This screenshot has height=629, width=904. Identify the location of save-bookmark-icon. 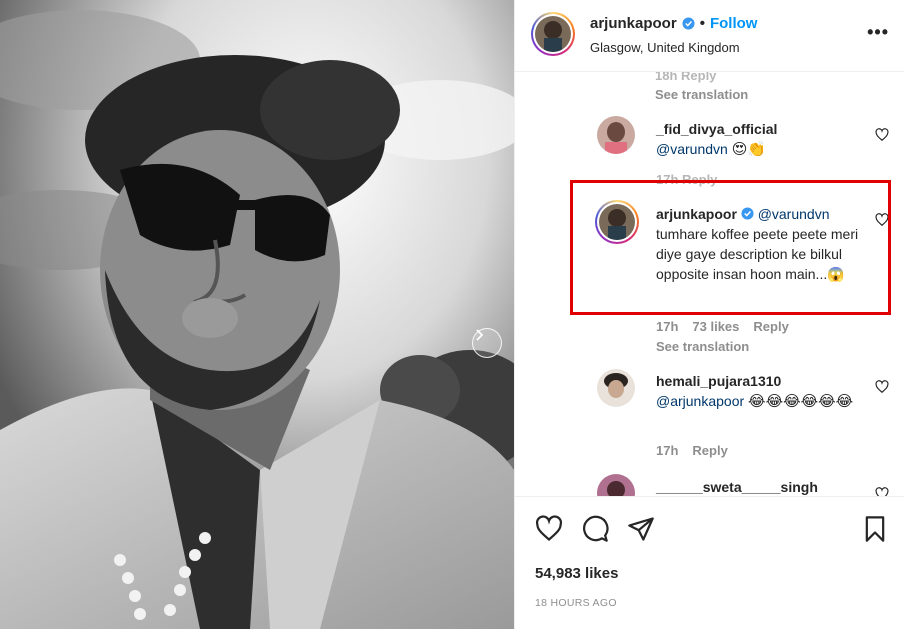
(875, 529).